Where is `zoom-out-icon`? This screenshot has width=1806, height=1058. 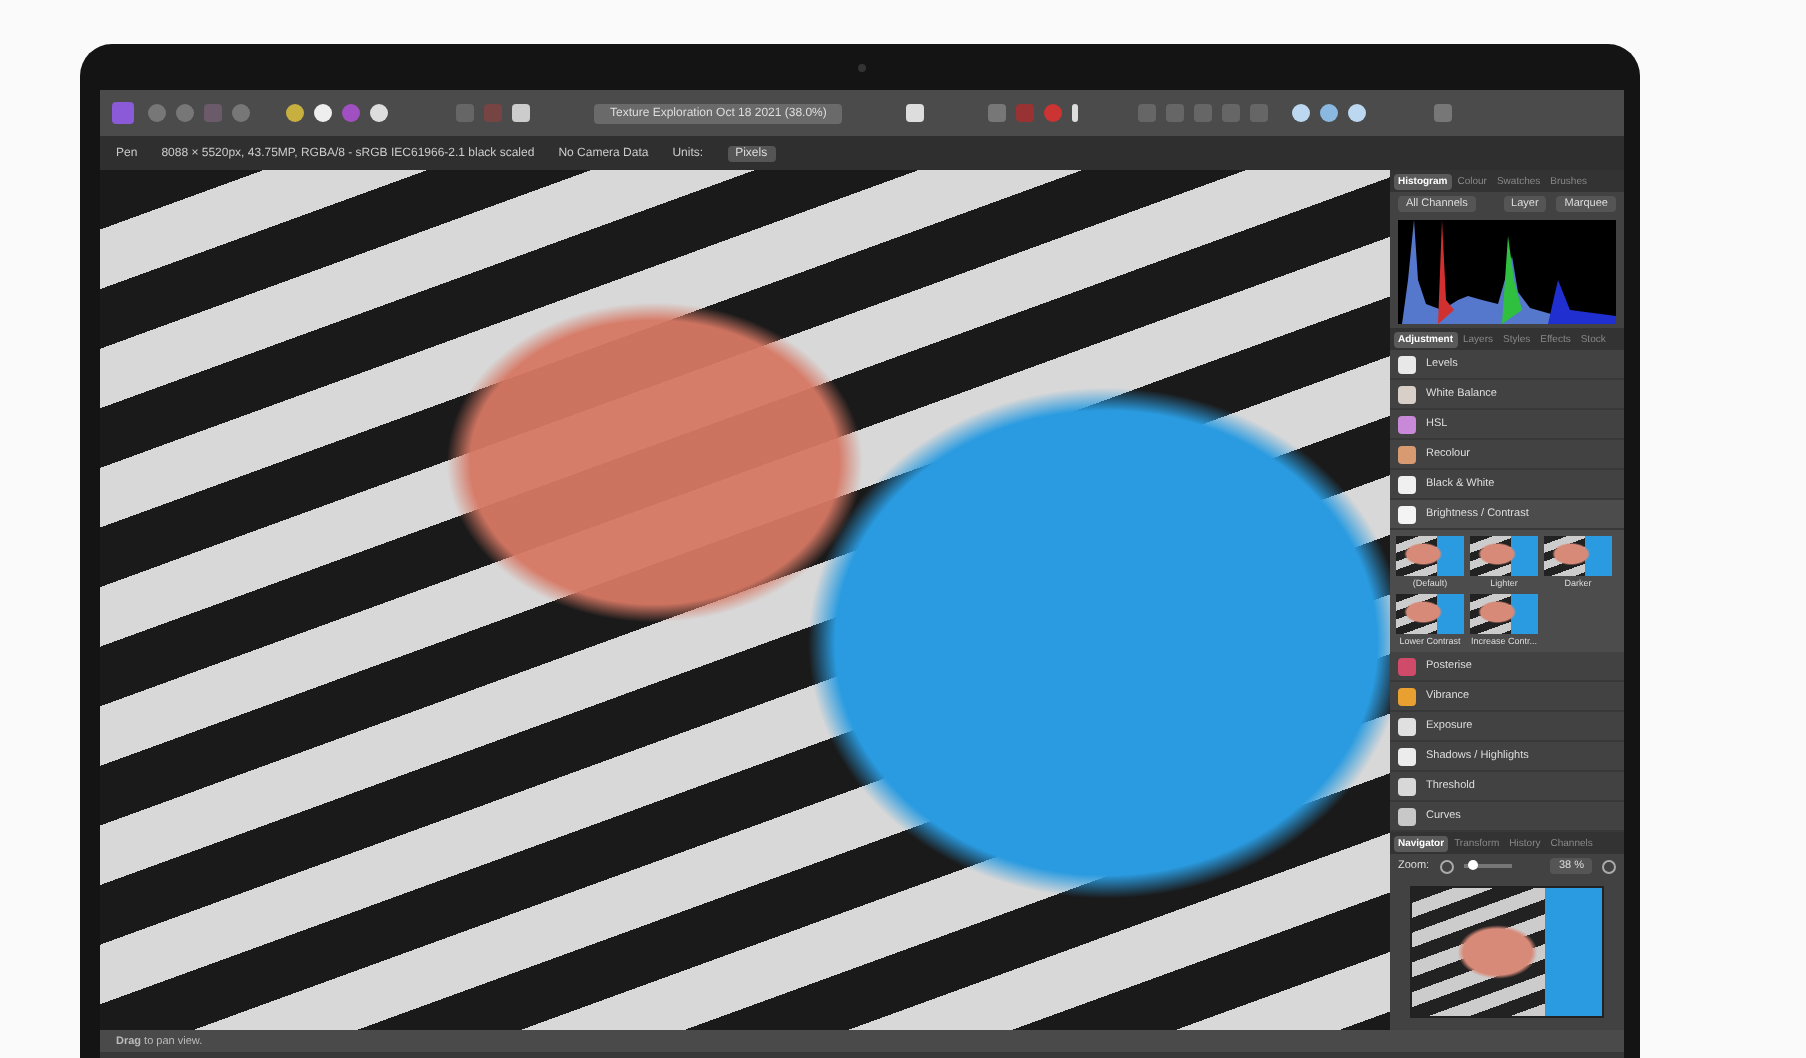 zoom-out-icon is located at coordinates (1446, 866).